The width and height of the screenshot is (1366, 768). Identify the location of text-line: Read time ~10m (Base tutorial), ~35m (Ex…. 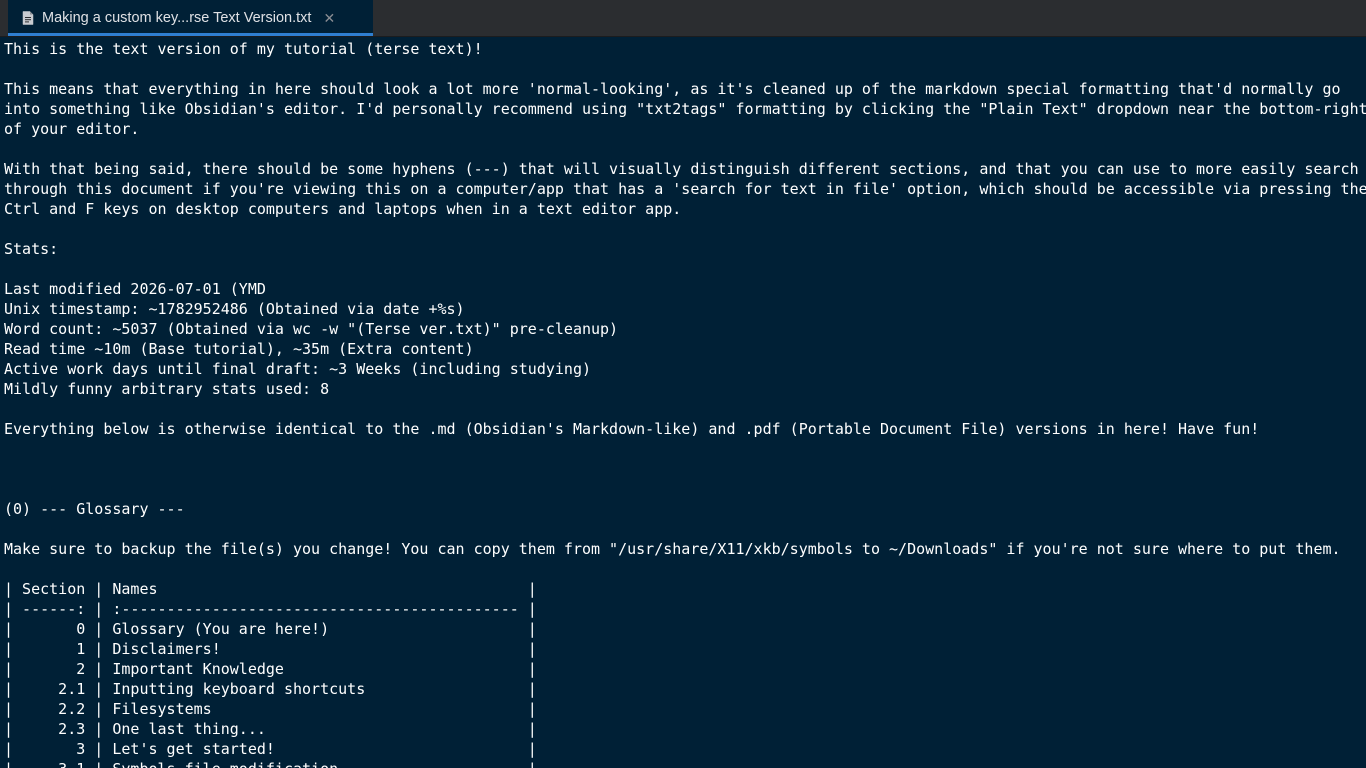
(239, 349).